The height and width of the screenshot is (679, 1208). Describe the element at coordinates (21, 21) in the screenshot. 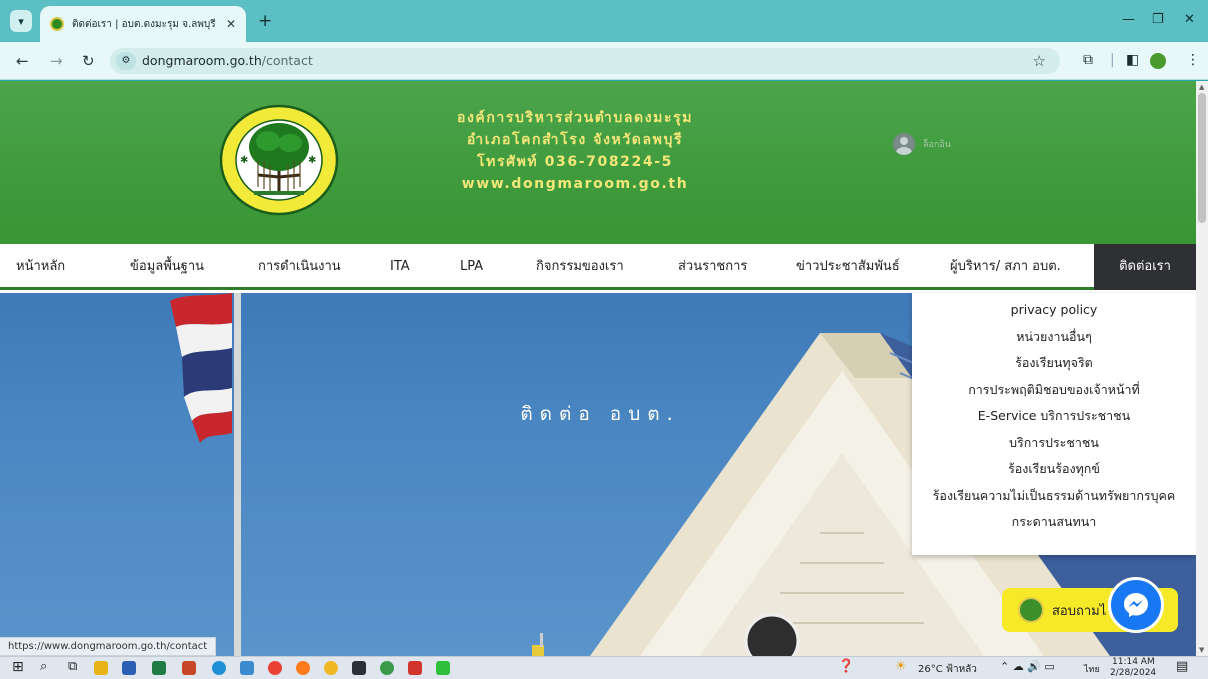

I see `tab-search-button: ▾` at that location.